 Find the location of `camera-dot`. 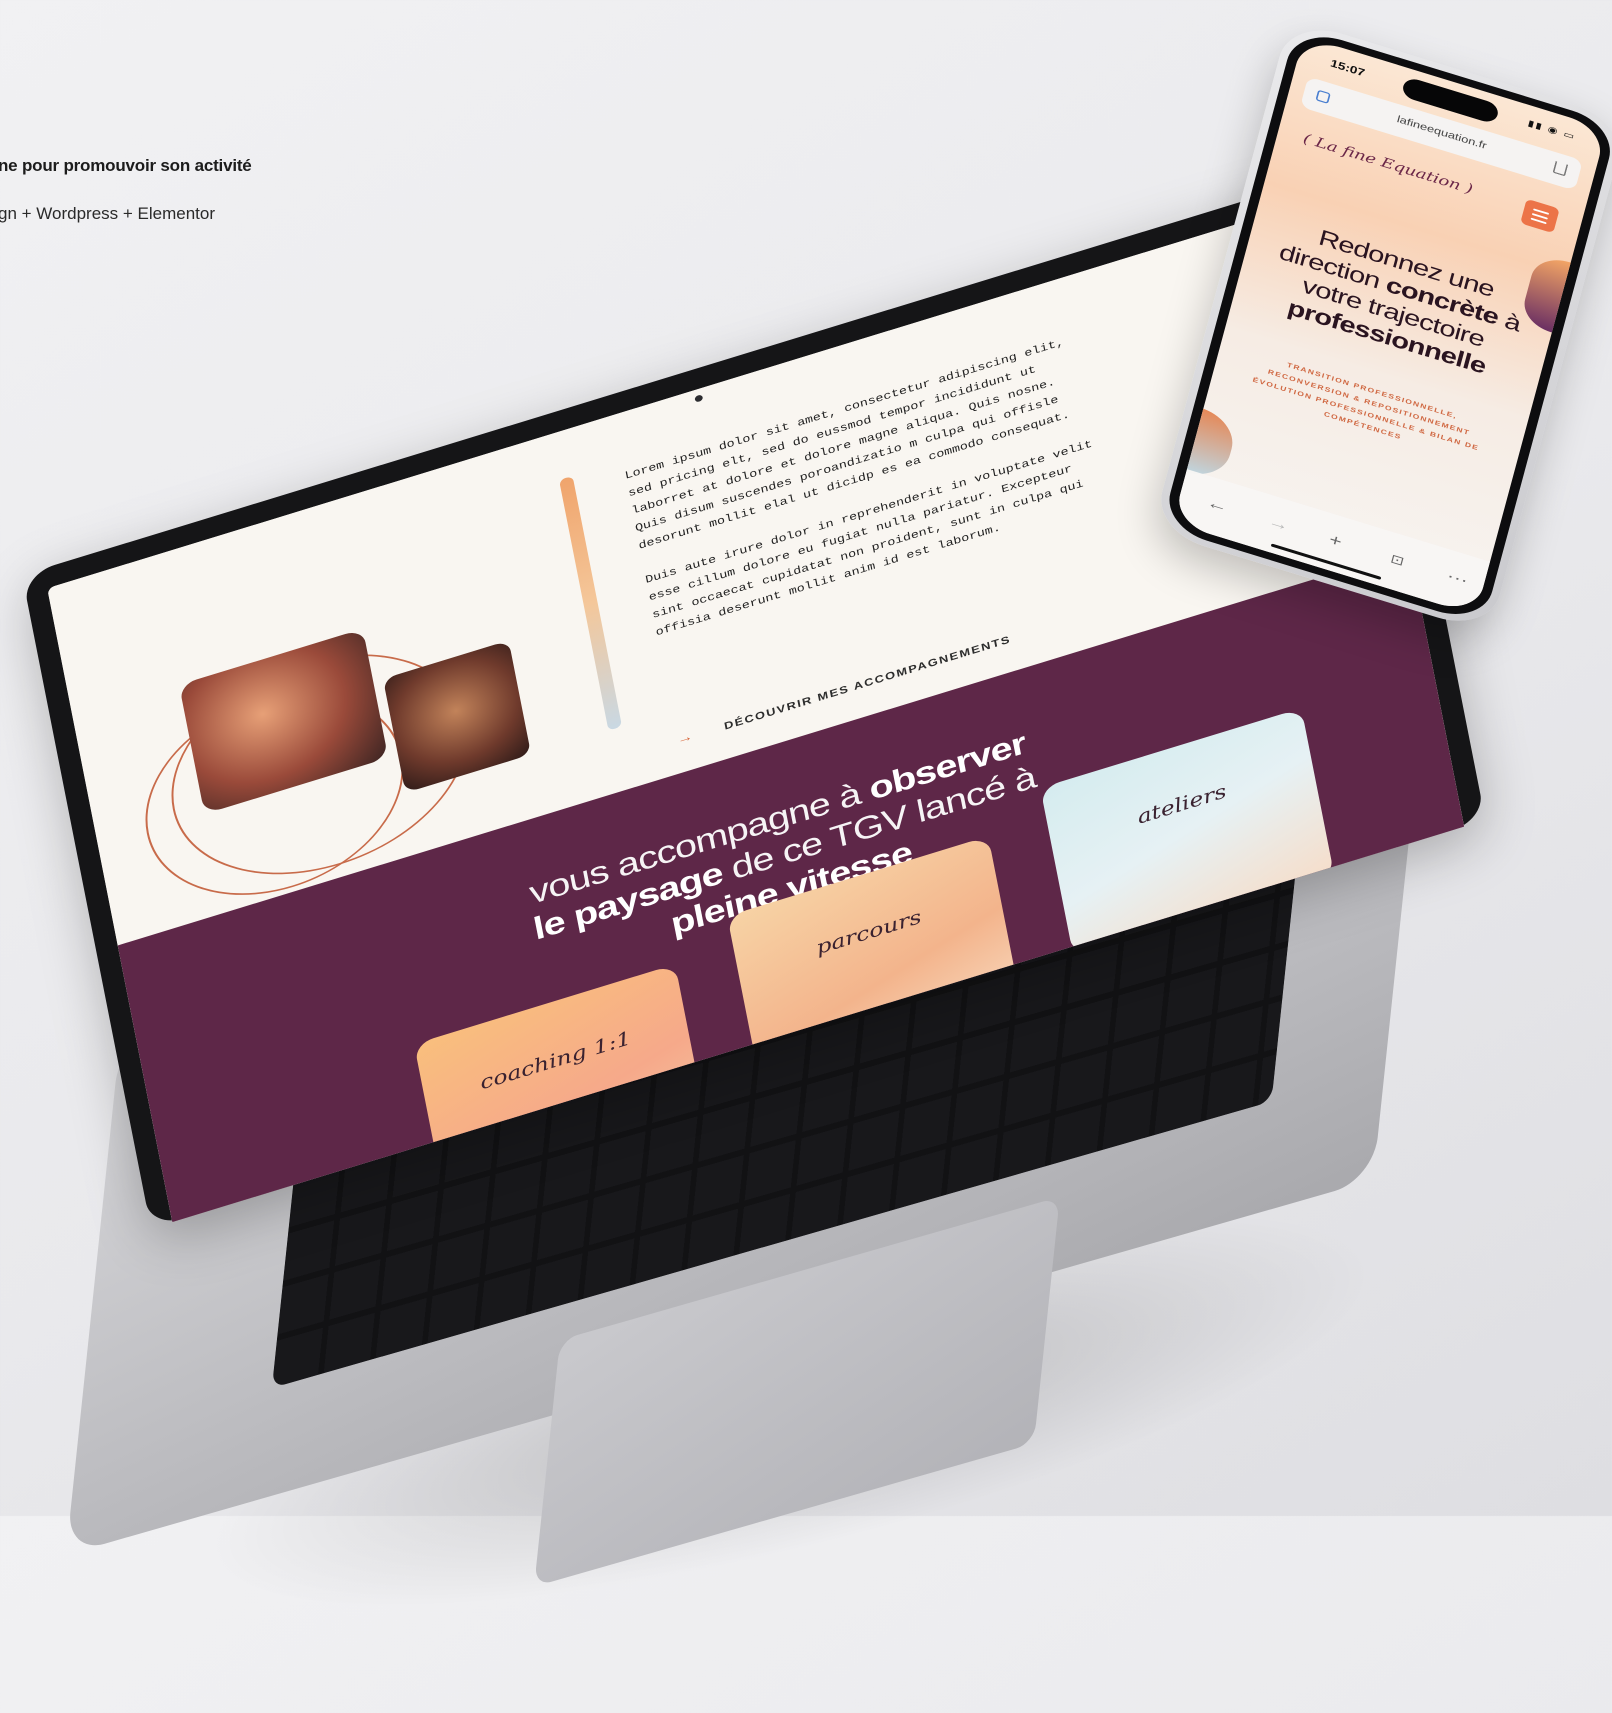

camera-dot is located at coordinates (699, 398).